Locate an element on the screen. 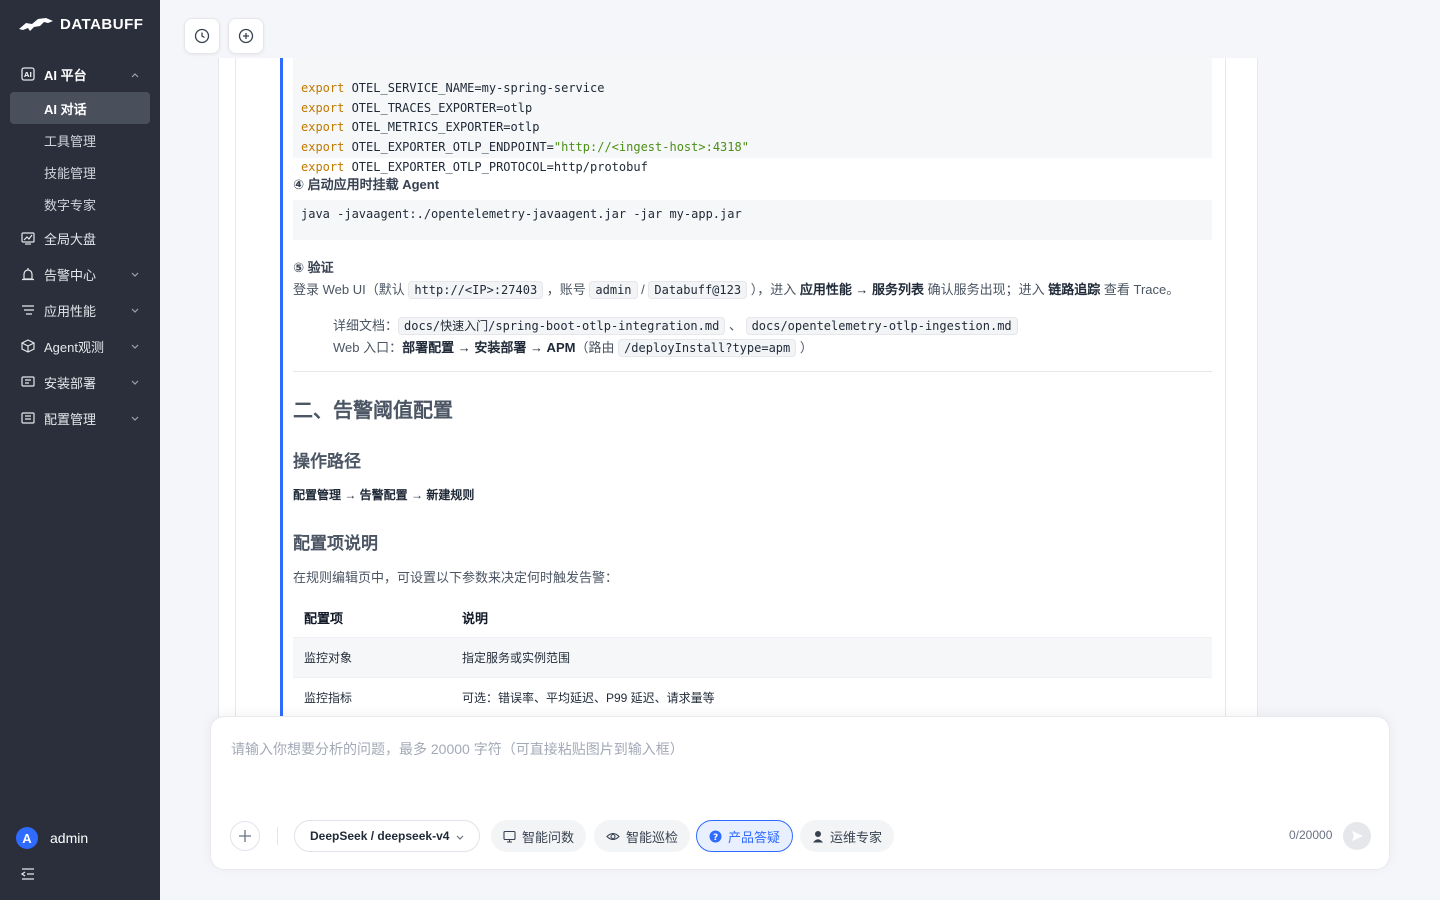  eye-icon is located at coordinates (613, 836).